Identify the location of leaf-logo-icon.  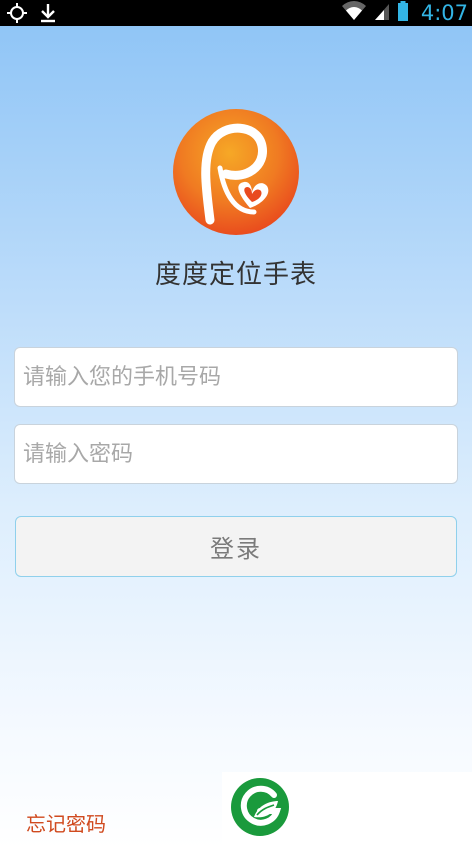
(260, 807).